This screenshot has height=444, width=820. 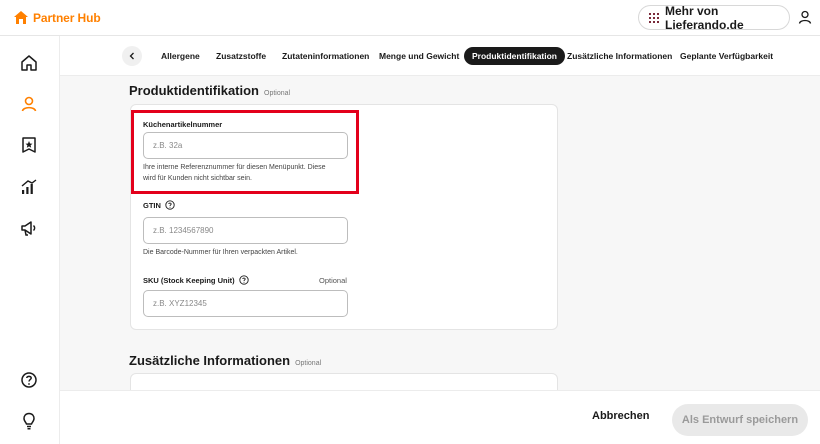 What do you see at coordinates (159, 205) in the screenshot?
I see `gtin-label: GTIN` at bounding box center [159, 205].